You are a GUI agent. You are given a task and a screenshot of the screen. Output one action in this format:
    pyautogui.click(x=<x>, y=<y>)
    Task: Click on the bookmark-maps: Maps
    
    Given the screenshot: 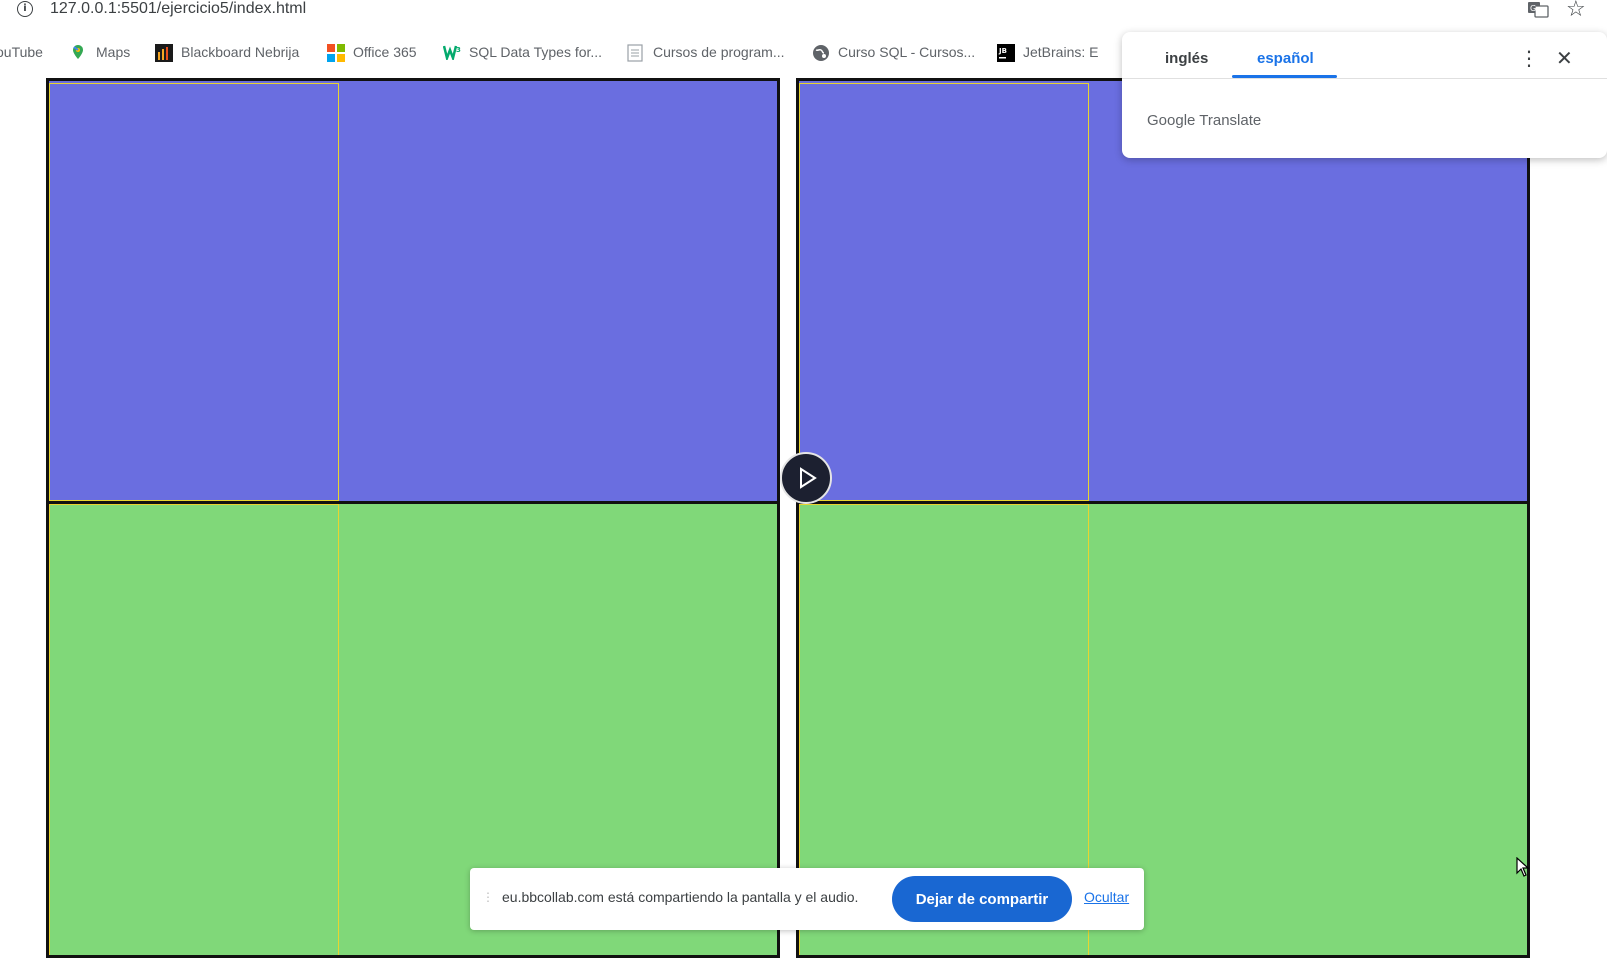 What is the action you would take?
    pyautogui.click(x=100, y=52)
    